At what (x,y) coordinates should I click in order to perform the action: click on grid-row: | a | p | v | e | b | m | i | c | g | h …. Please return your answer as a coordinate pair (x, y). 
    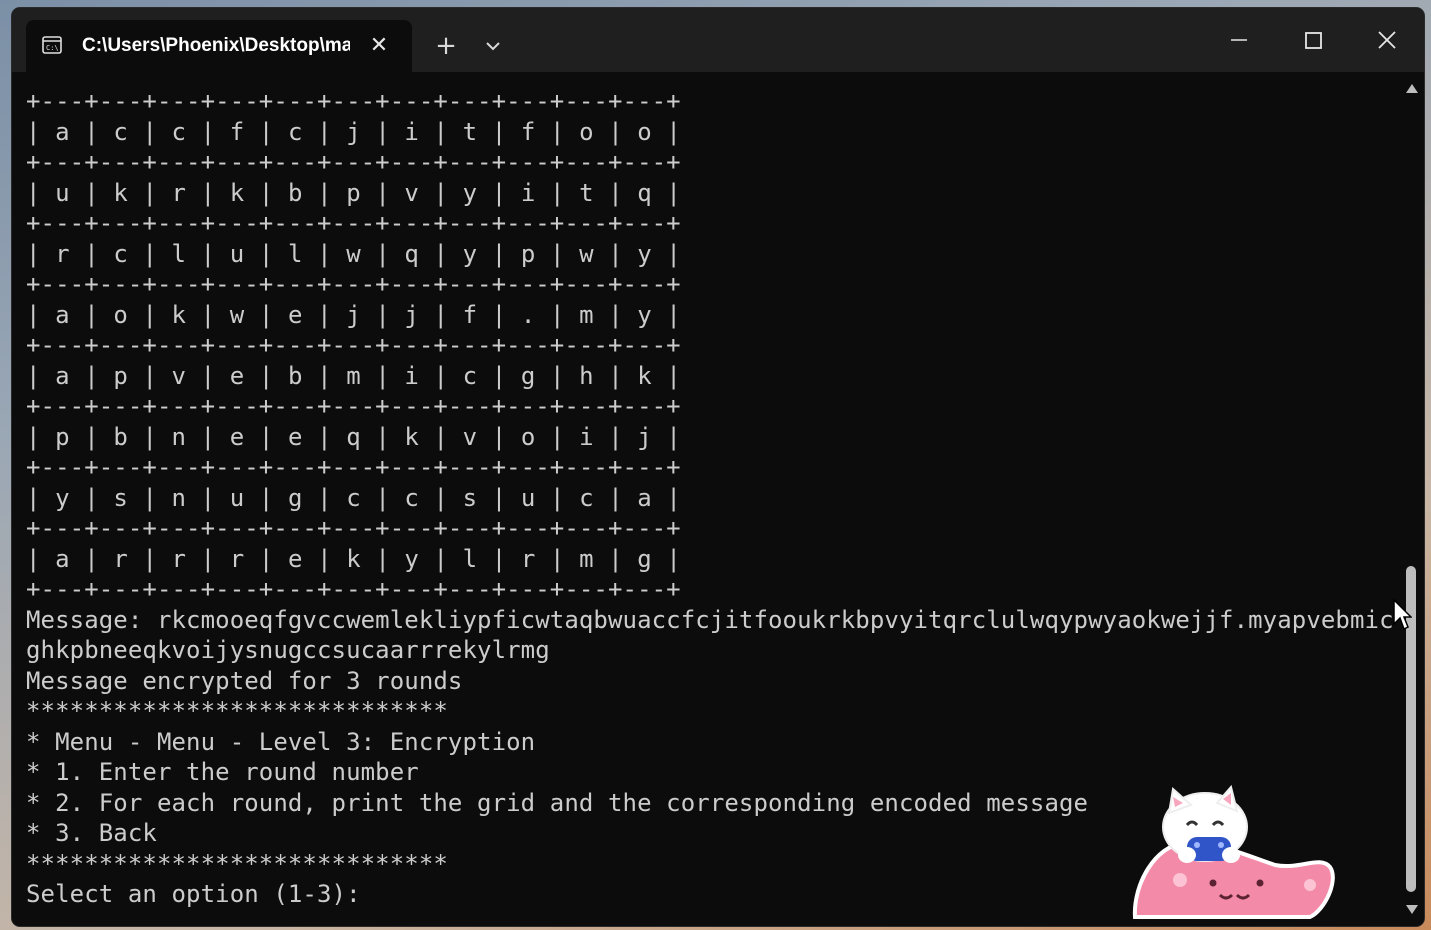
    Looking at the image, I should click on (353, 375).